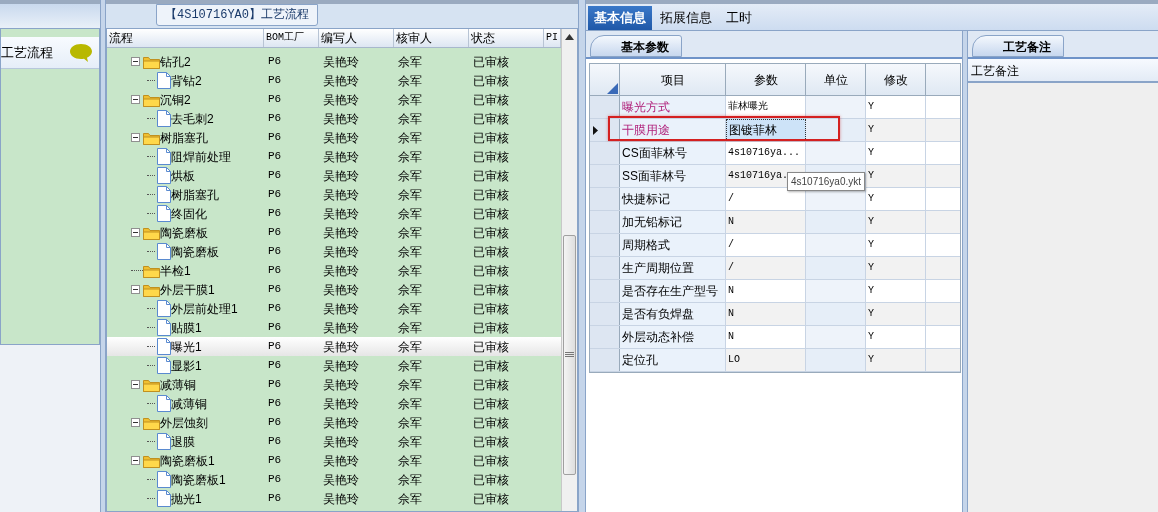  I want to click on node-label: 阻焊前处理, so click(201, 157).